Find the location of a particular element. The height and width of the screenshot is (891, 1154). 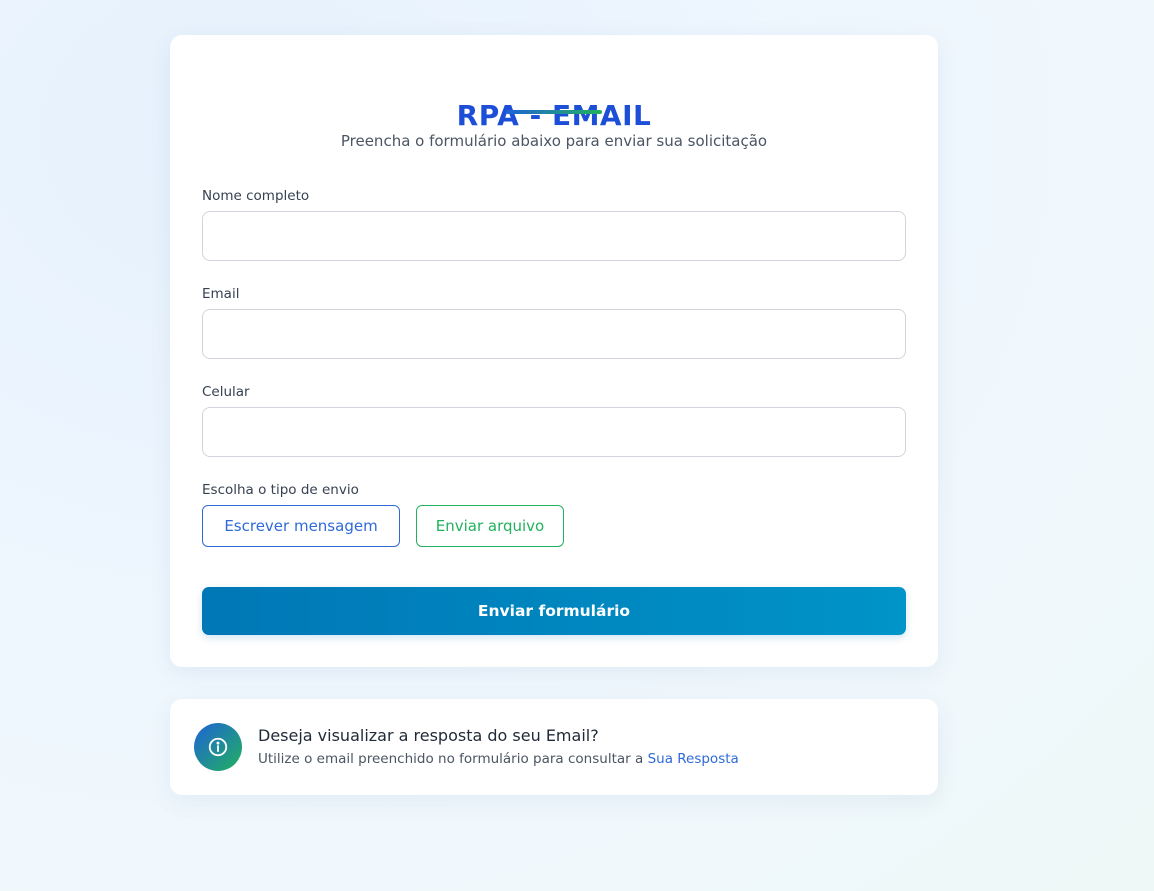

title-underline is located at coordinates (554, 112).